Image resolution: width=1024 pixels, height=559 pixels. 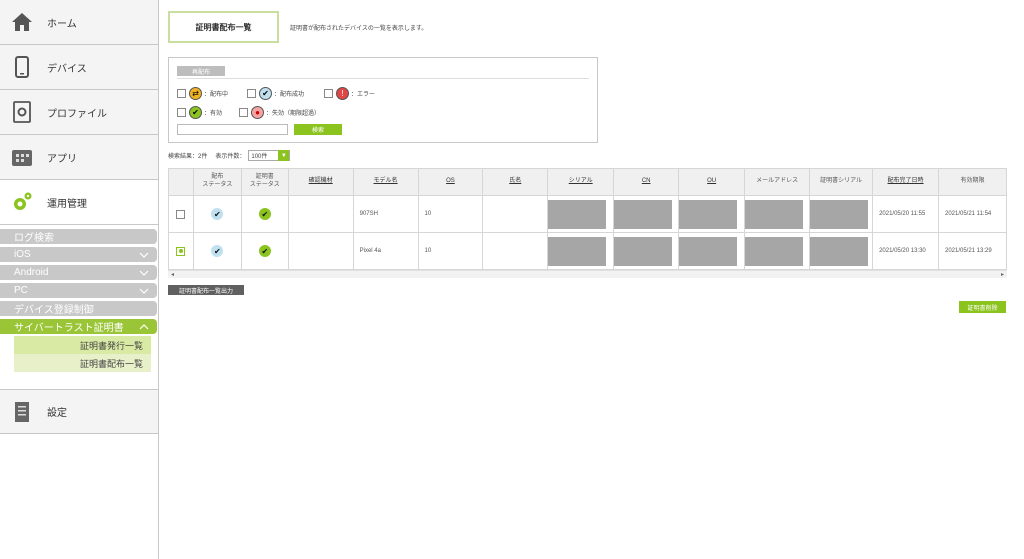 What do you see at coordinates (450, 251) in the screenshot?
I see `os-cell: 10` at bounding box center [450, 251].